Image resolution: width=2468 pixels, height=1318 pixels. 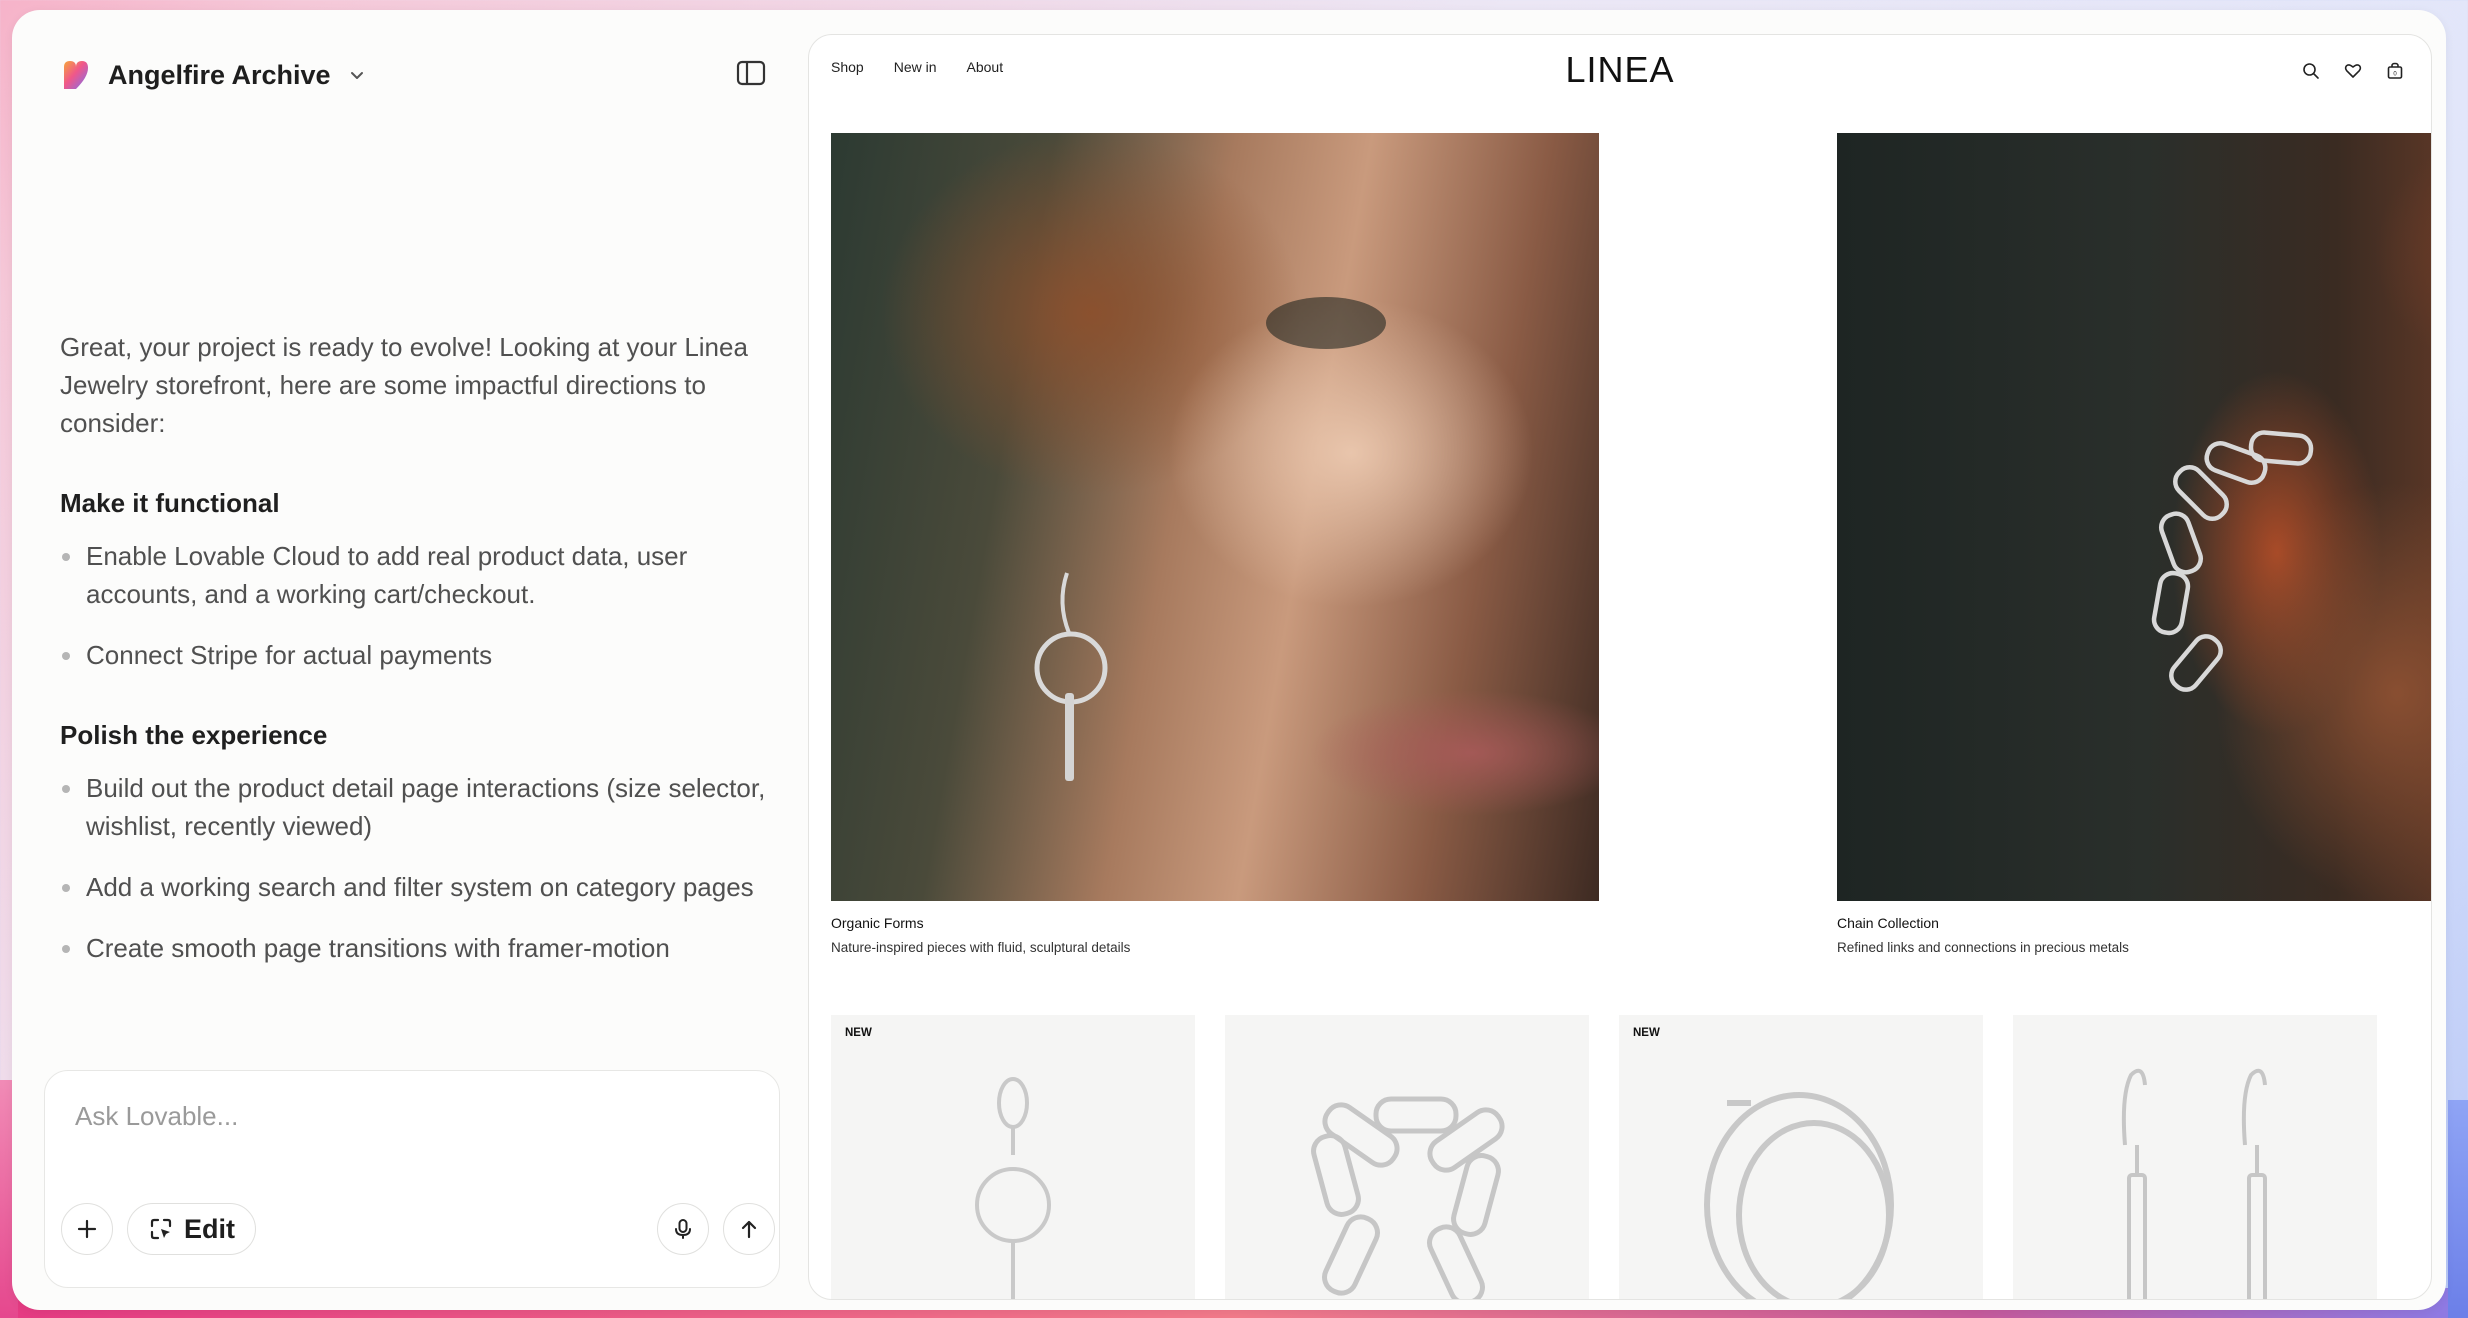 I want to click on chat-composer: Edit, so click(x=412, y=1179).